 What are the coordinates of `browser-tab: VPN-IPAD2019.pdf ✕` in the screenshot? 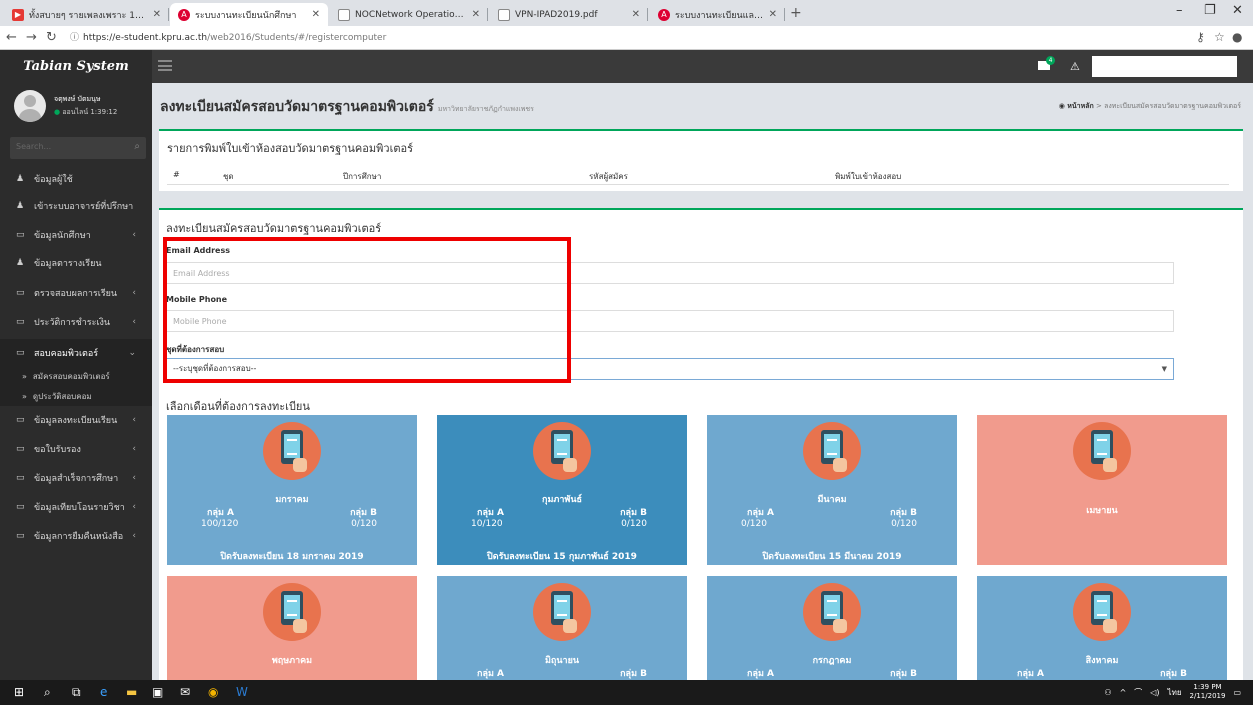 It's located at (569, 14).